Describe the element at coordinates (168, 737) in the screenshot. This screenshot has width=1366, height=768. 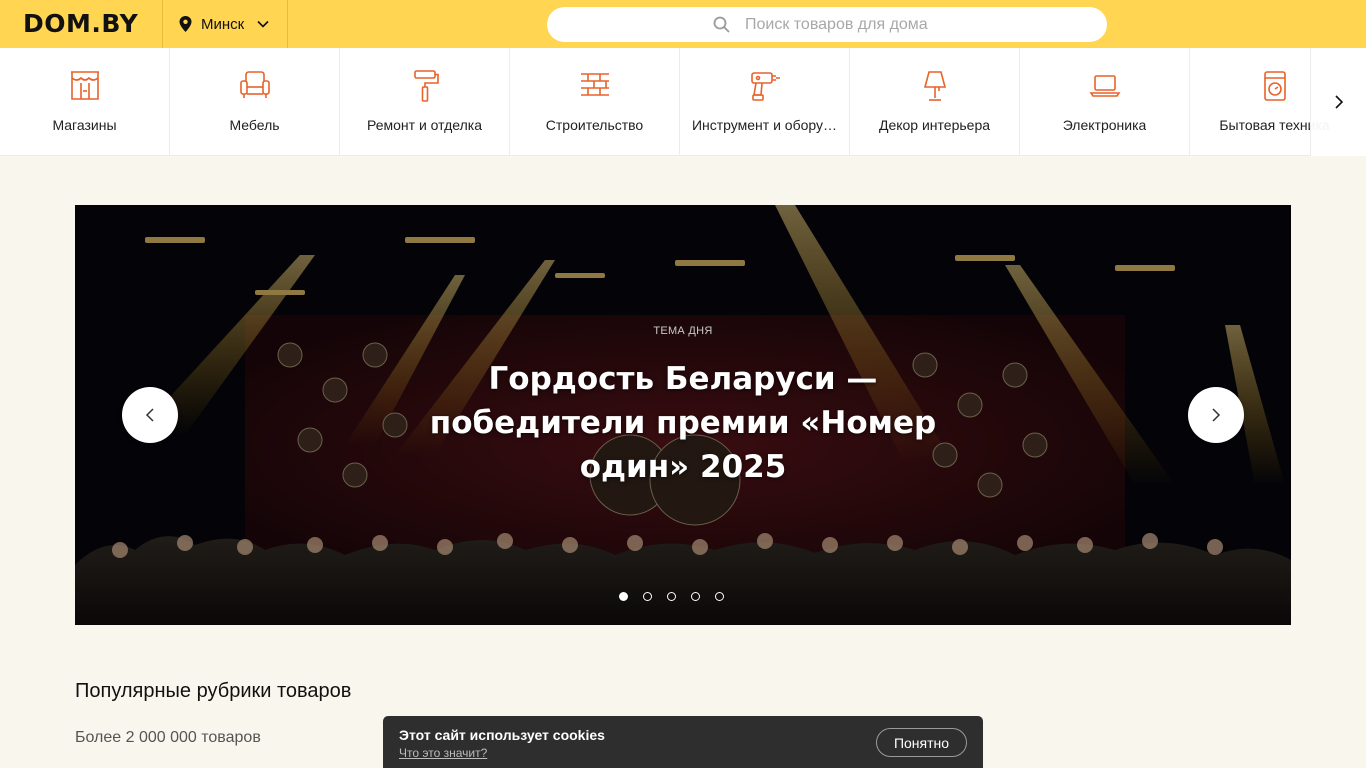
I see `section-subtitle: Более 2 000 000 товаров` at that location.